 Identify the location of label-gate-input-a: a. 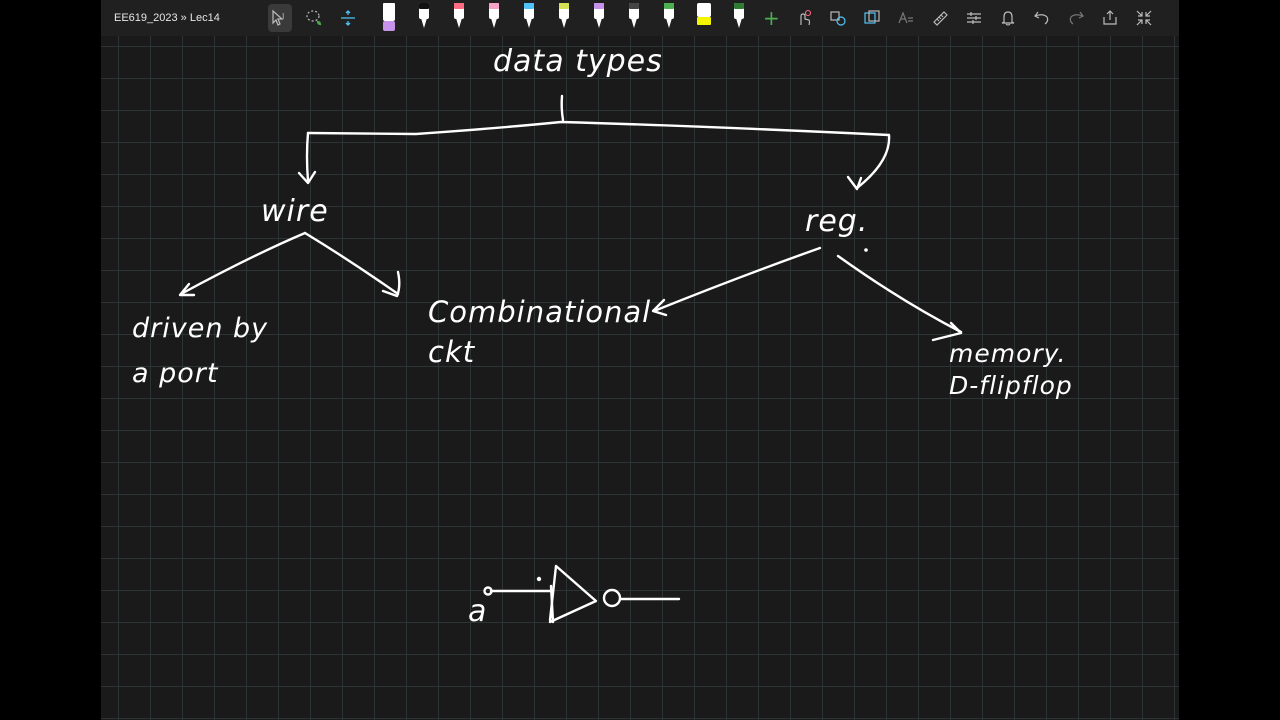
(478, 611).